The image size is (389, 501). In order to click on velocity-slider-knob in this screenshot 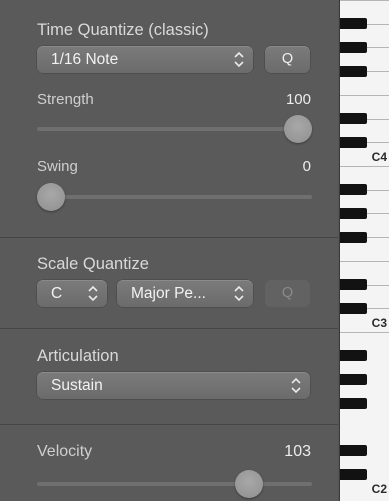, I will do `click(248, 484)`.